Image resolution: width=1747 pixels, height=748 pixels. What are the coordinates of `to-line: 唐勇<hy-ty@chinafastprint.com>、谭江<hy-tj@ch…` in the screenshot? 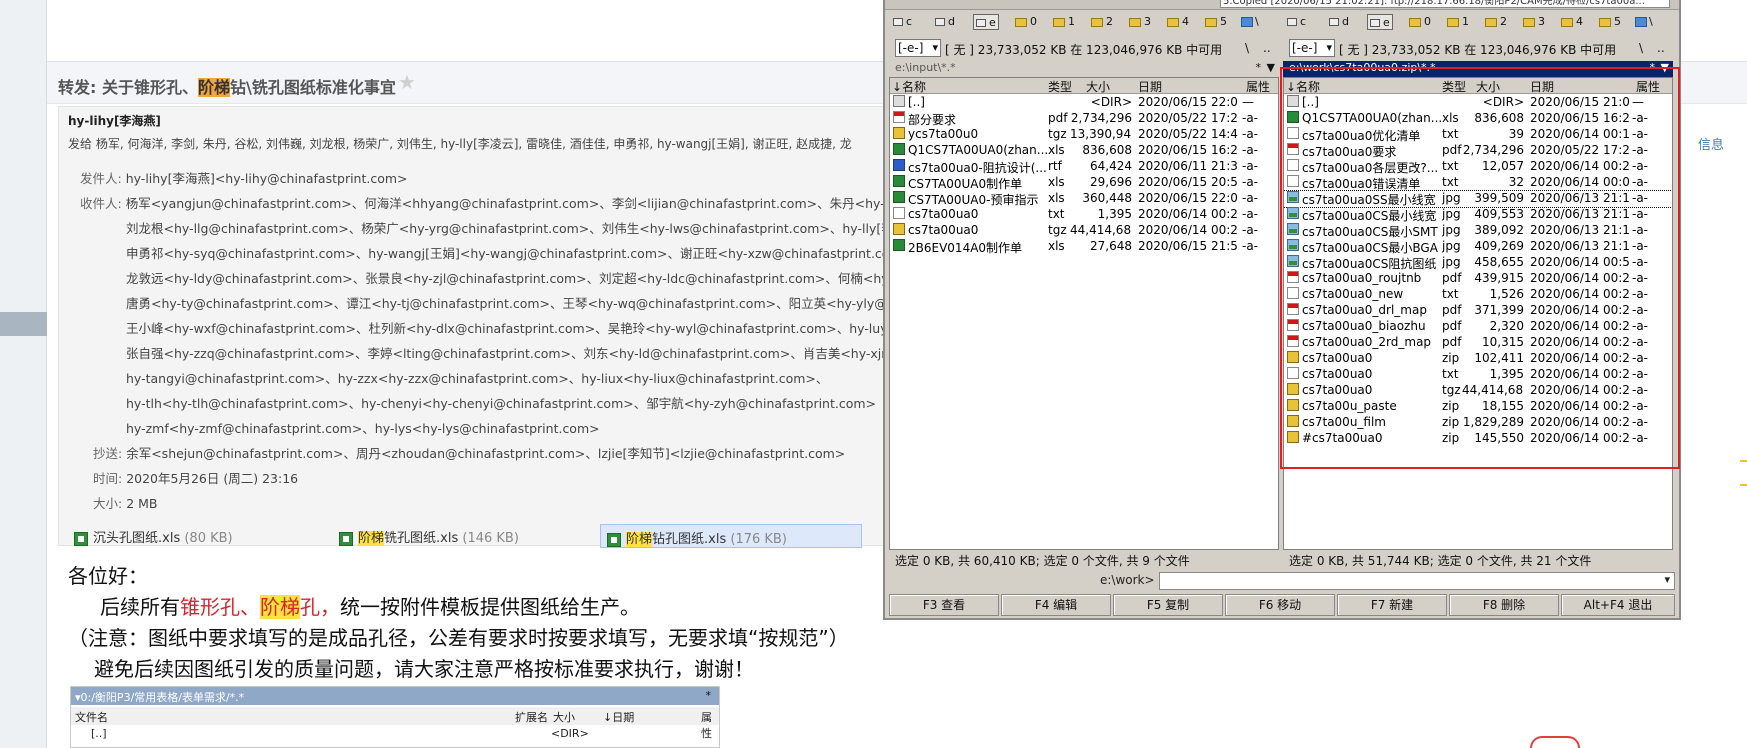 It's located at (506, 302).